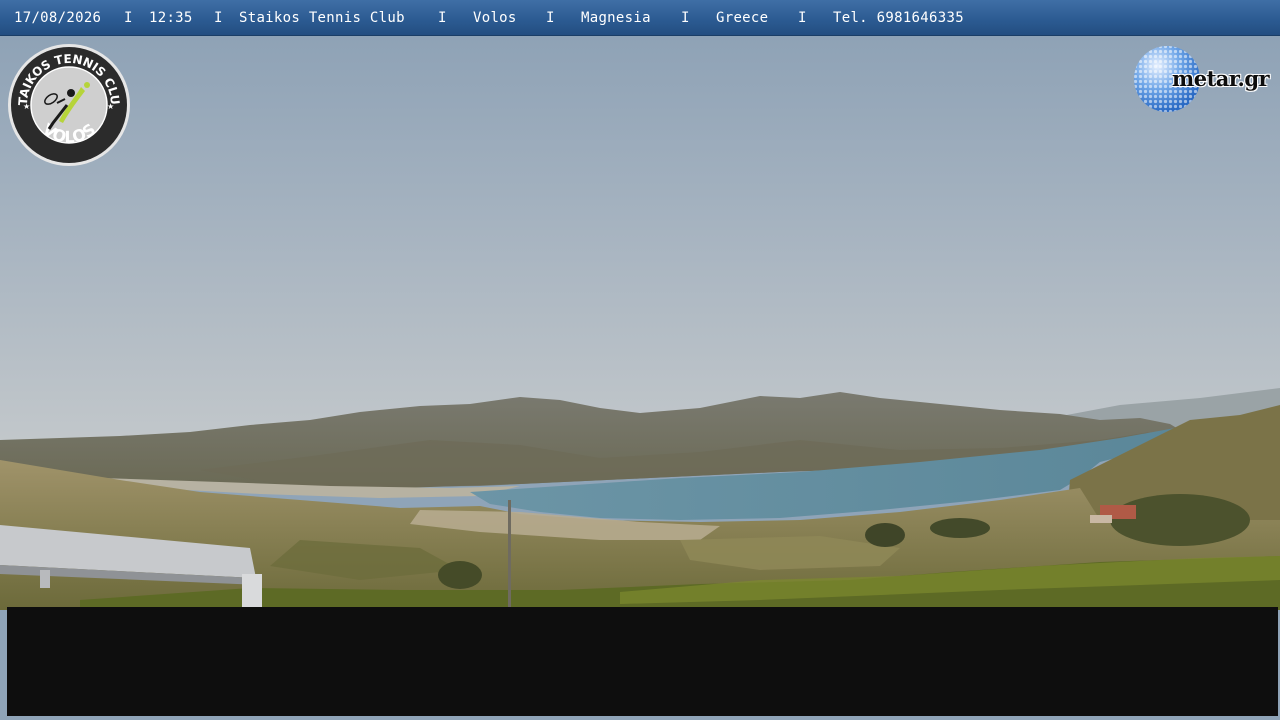 The width and height of the screenshot is (1280, 720). I want to click on date-text: 17/08/2026, so click(58, 18).